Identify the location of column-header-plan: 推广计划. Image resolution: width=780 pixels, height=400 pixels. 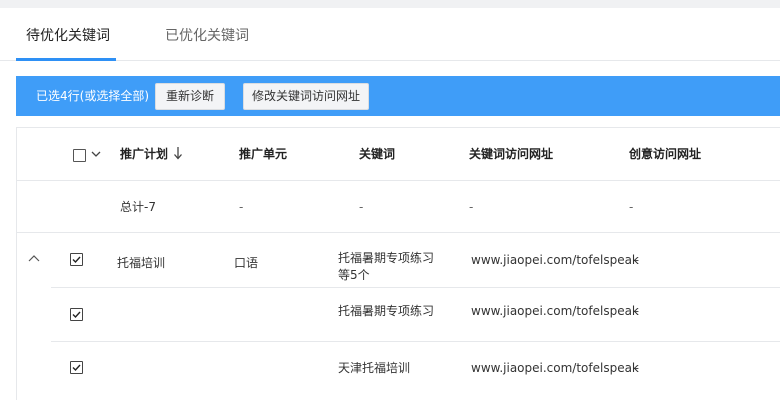
(144, 154).